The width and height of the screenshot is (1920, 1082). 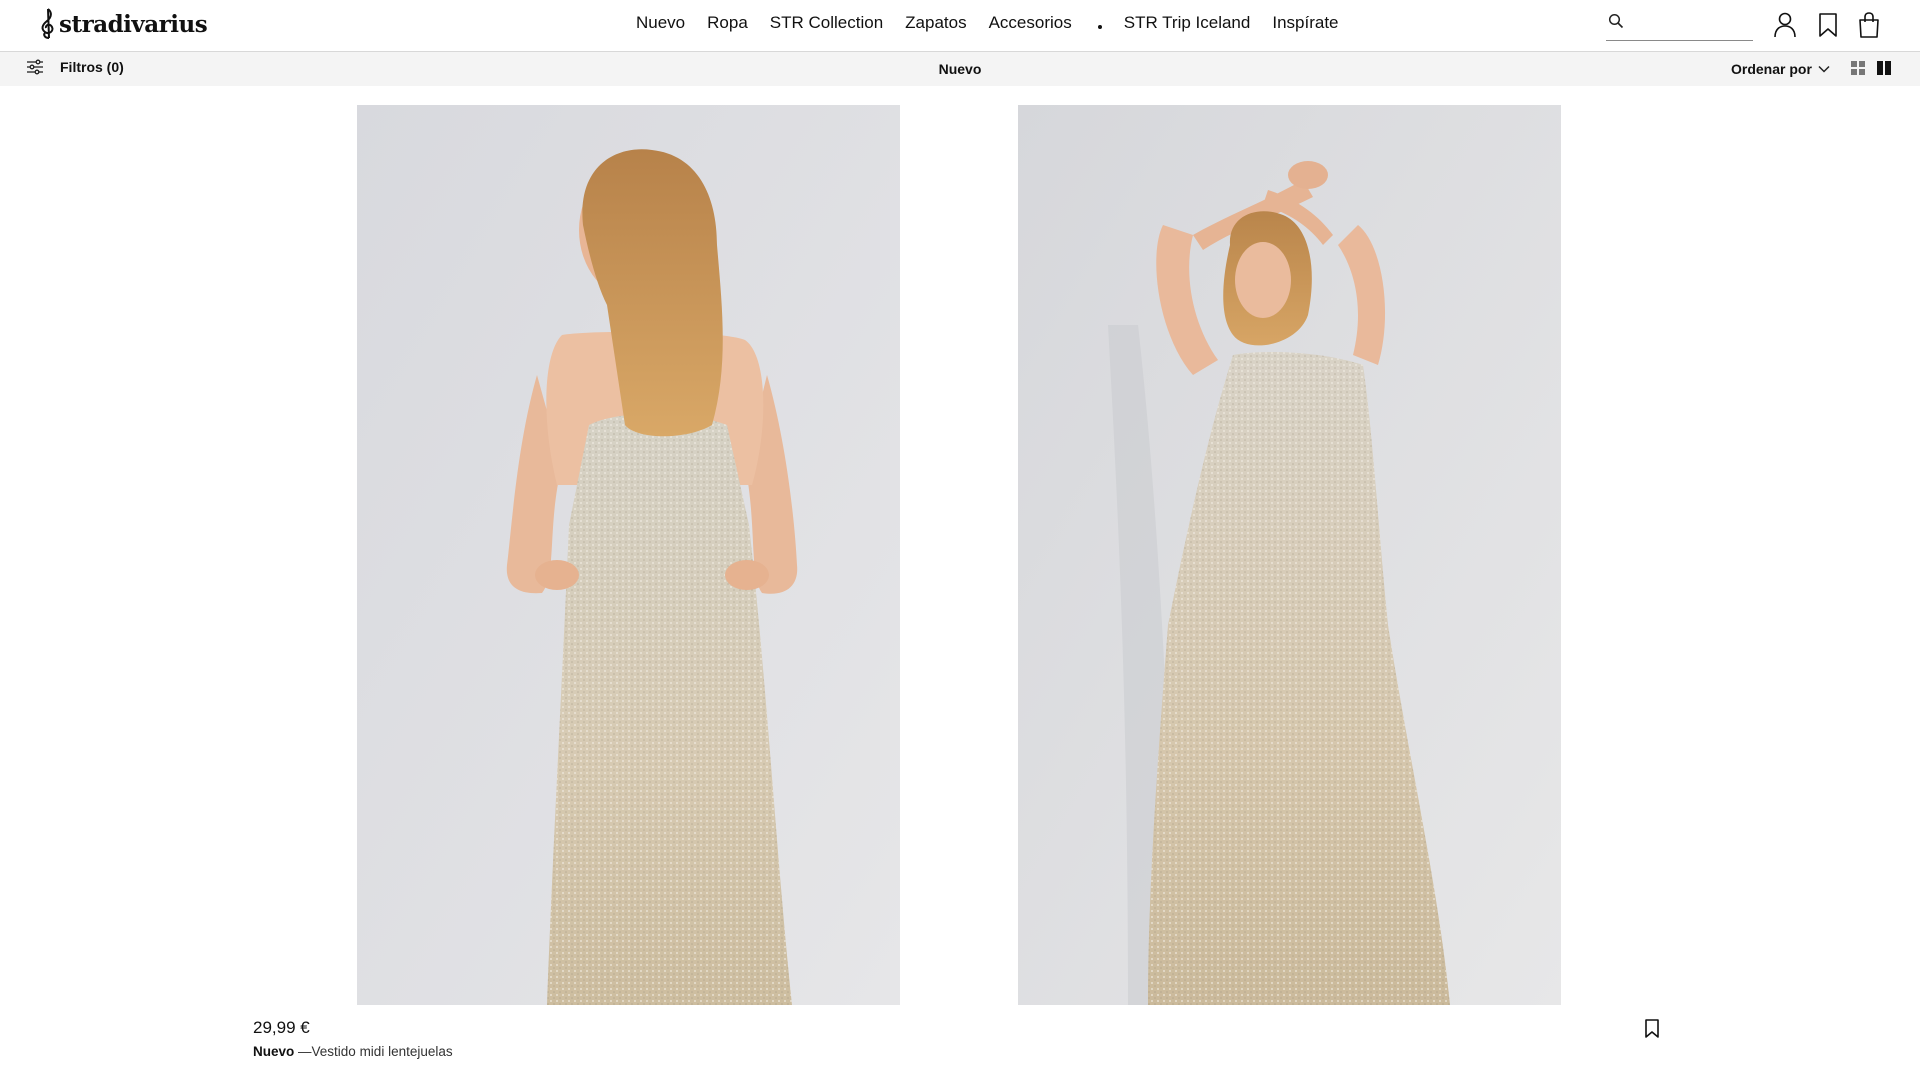 What do you see at coordinates (1869, 25) in the screenshot?
I see `shopping-bag-icon` at bounding box center [1869, 25].